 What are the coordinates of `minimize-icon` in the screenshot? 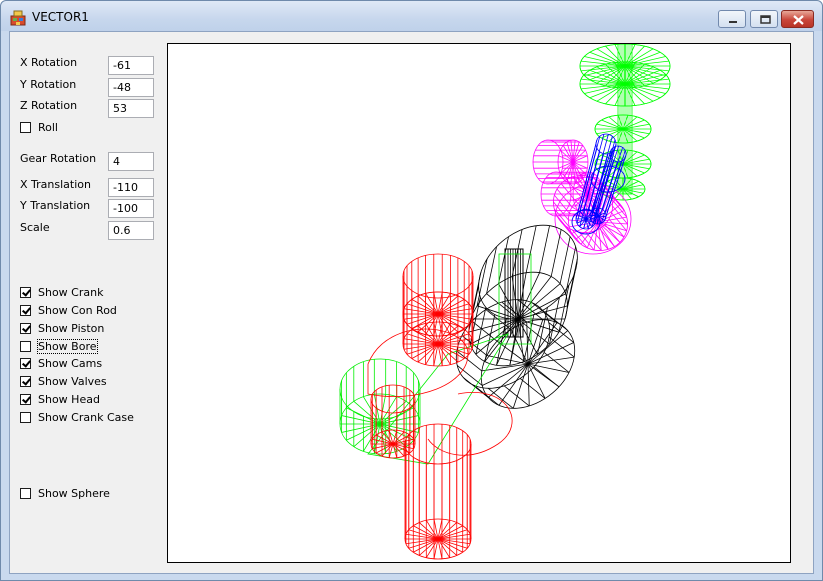 It's located at (733, 22).